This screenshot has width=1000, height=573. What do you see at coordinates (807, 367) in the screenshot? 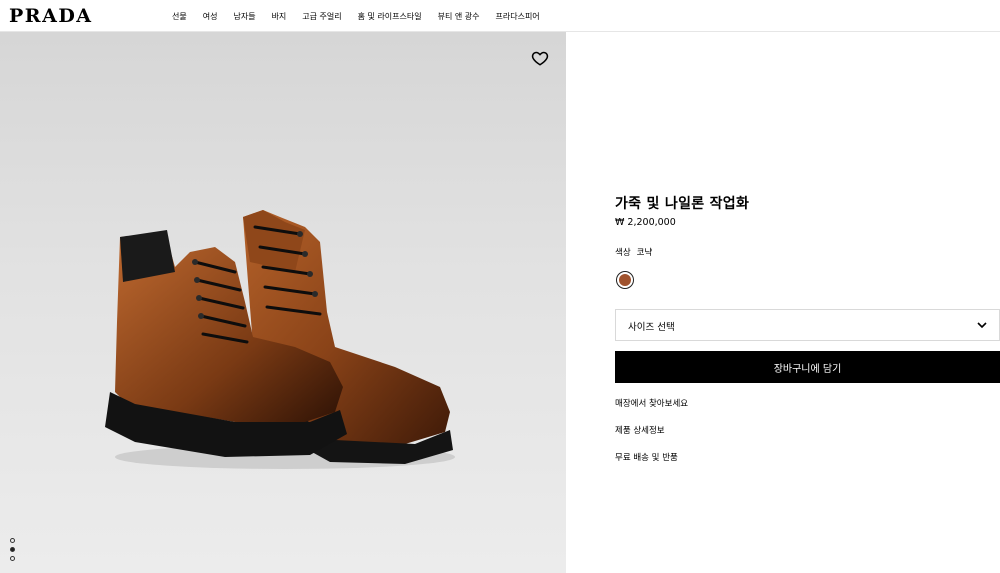
I see `add-to-cart-button: 장바구니에 담기` at bounding box center [807, 367].